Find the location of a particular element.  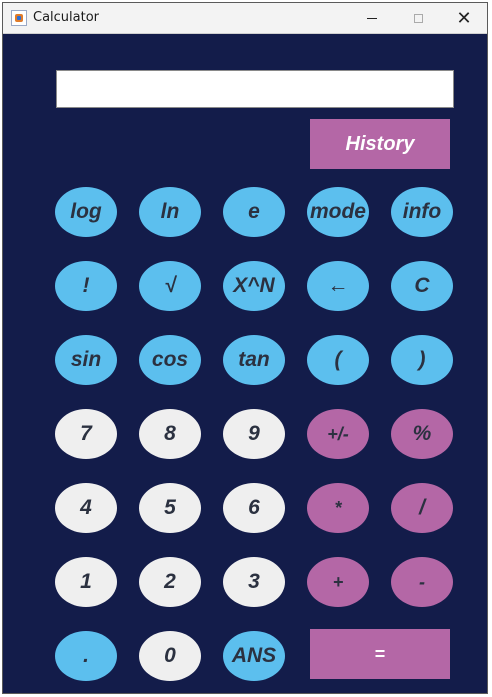

plus-button: + is located at coordinates (338, 582).